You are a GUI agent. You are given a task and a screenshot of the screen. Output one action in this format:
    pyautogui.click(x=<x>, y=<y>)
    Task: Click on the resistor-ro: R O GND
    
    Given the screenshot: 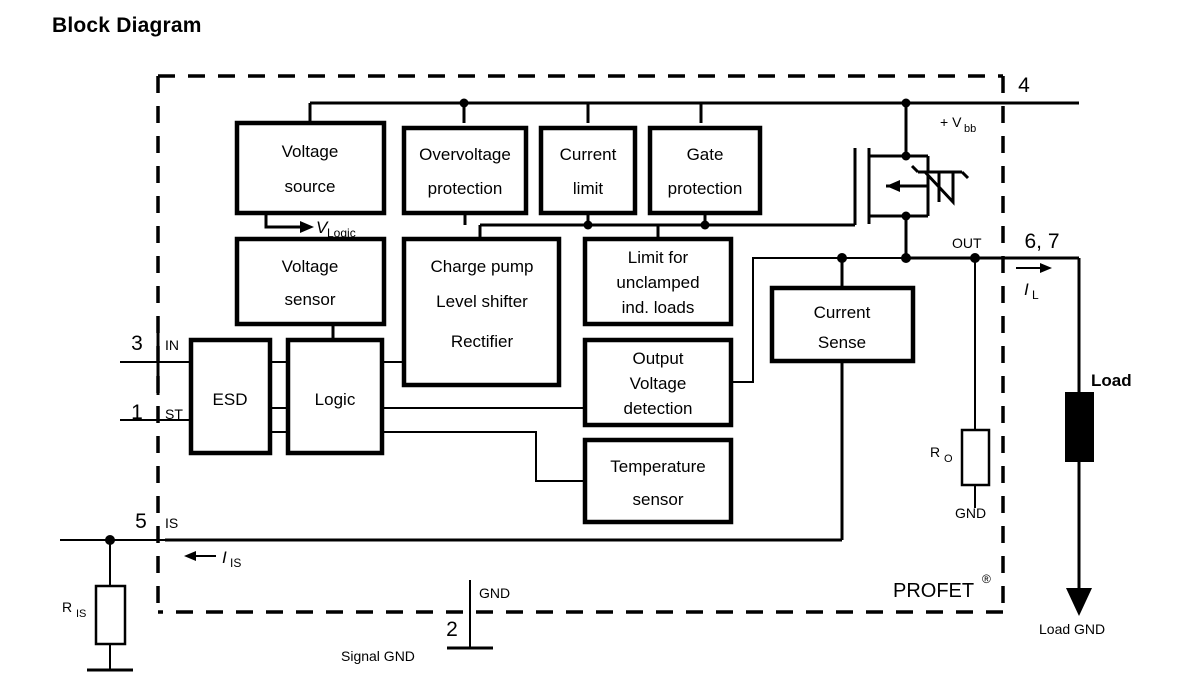 What is the action you would take?
    pyautogui.click(x=960, y=389)
    